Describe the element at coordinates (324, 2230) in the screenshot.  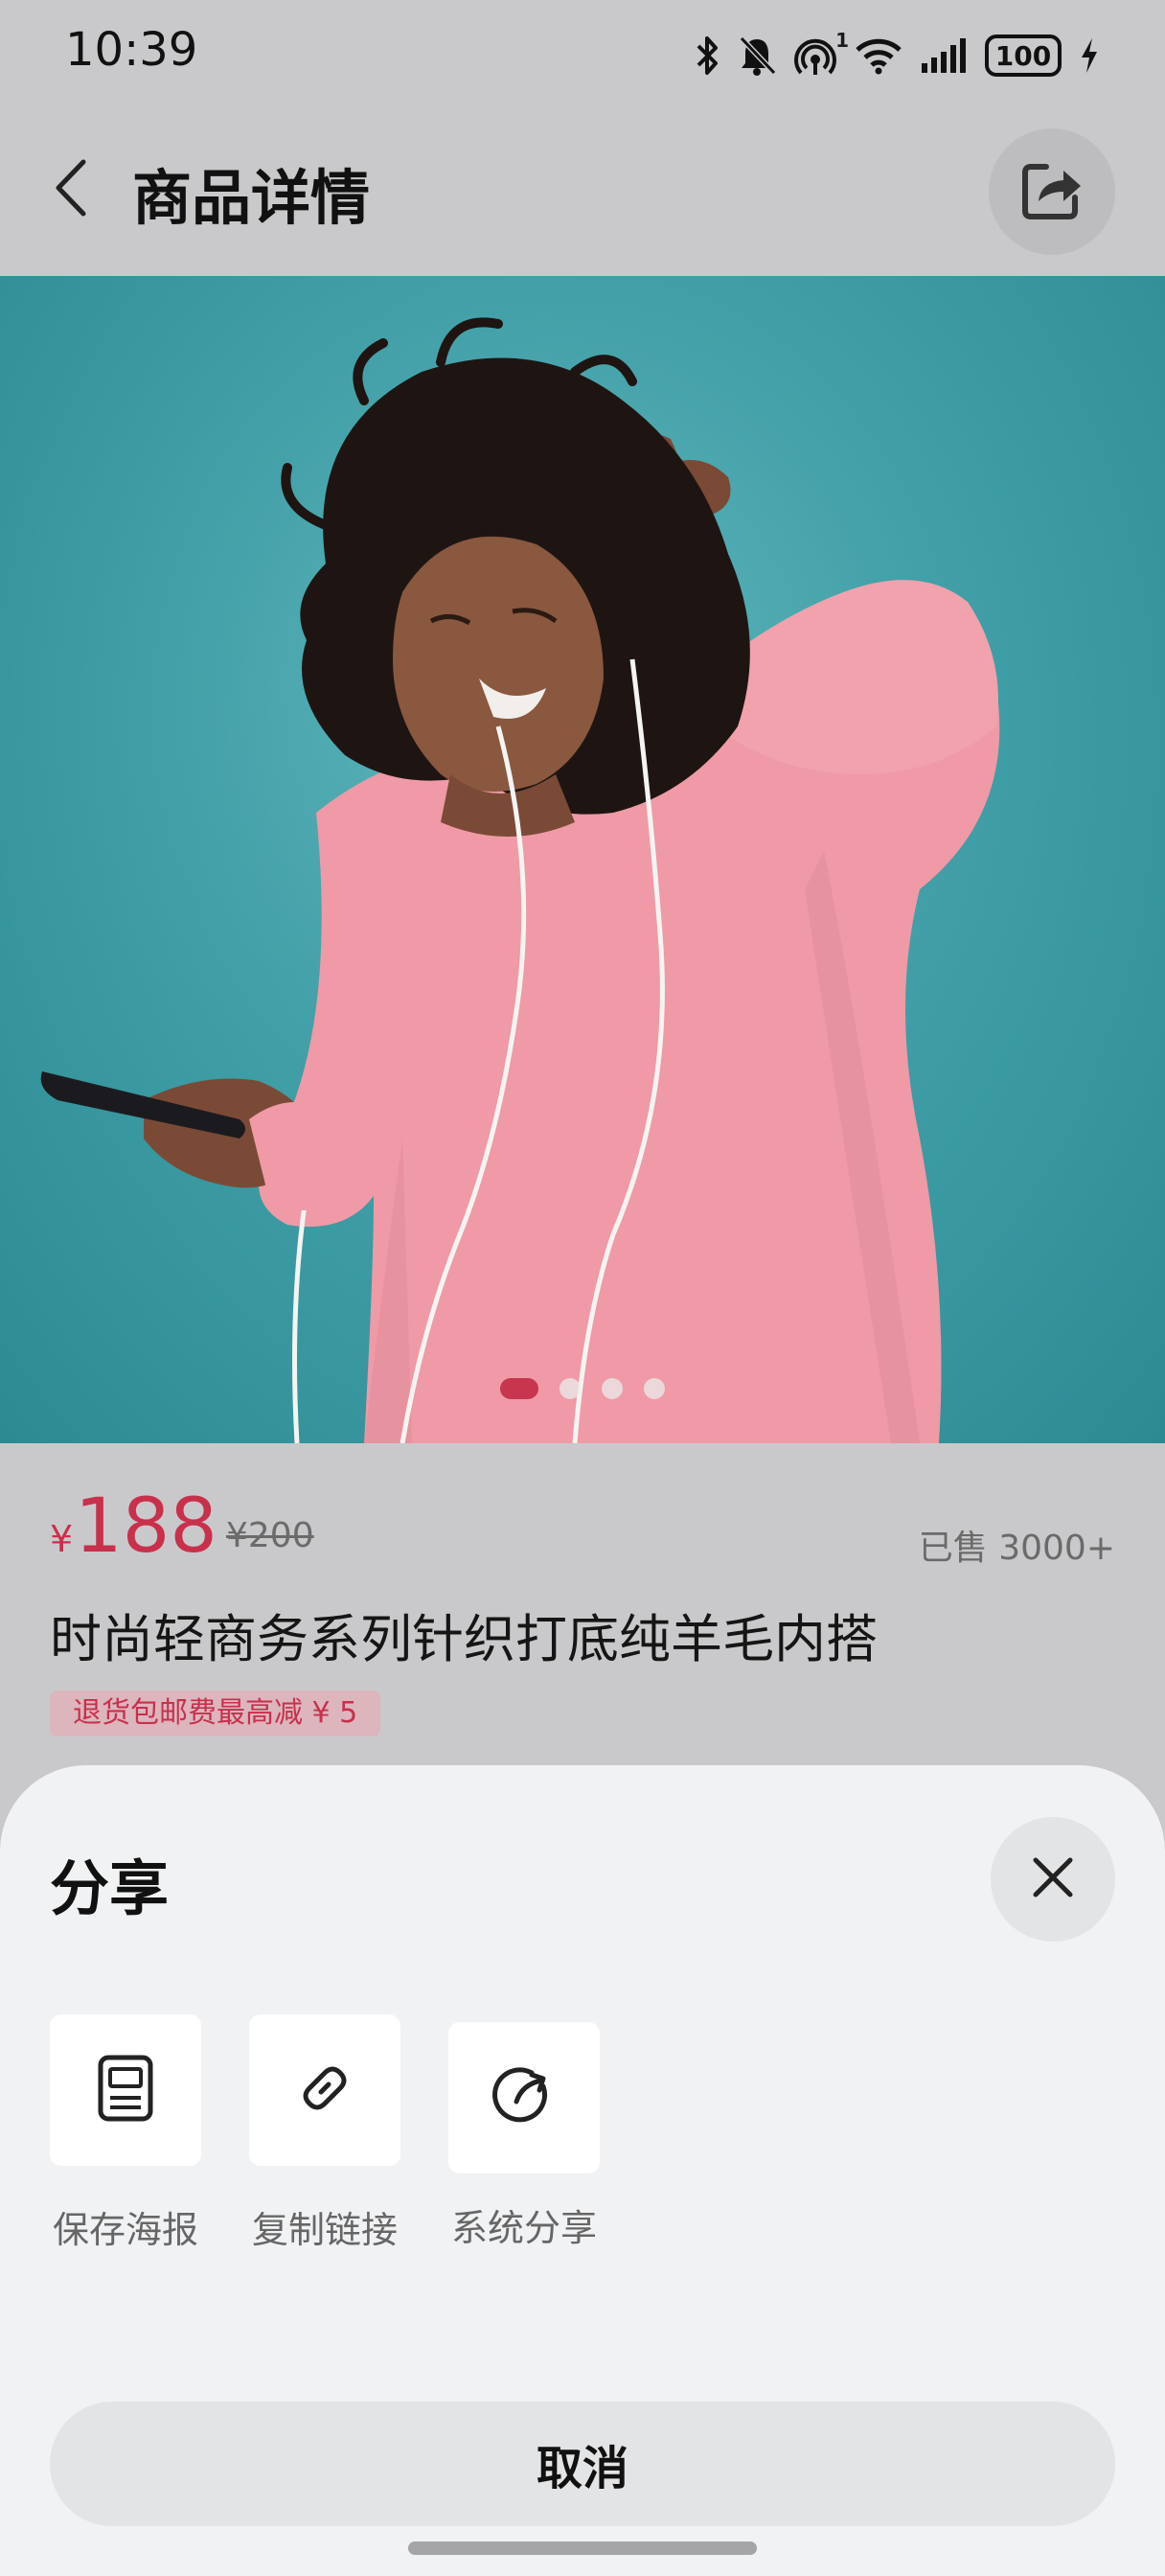
I see `copy-link-label: 复制链接` at that location.